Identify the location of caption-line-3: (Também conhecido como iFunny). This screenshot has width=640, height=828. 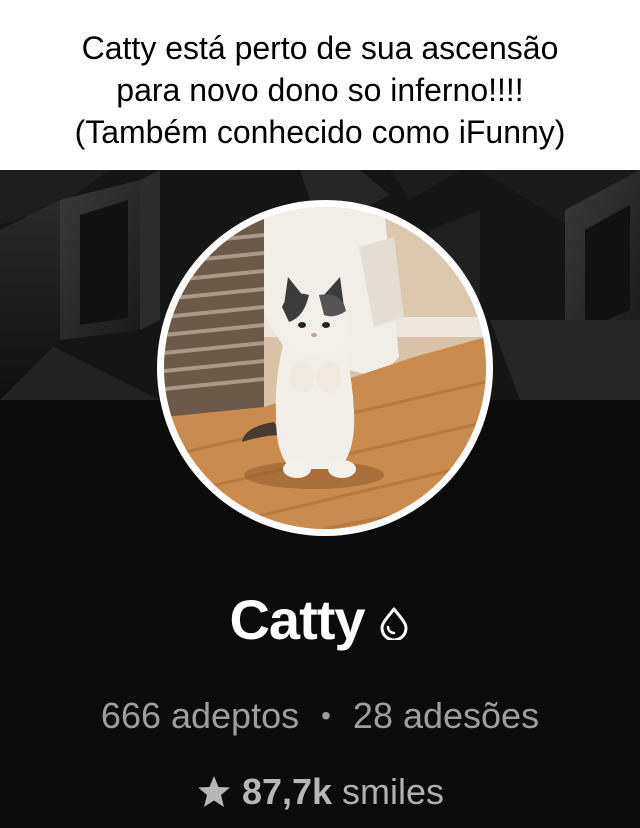
(320, 132).